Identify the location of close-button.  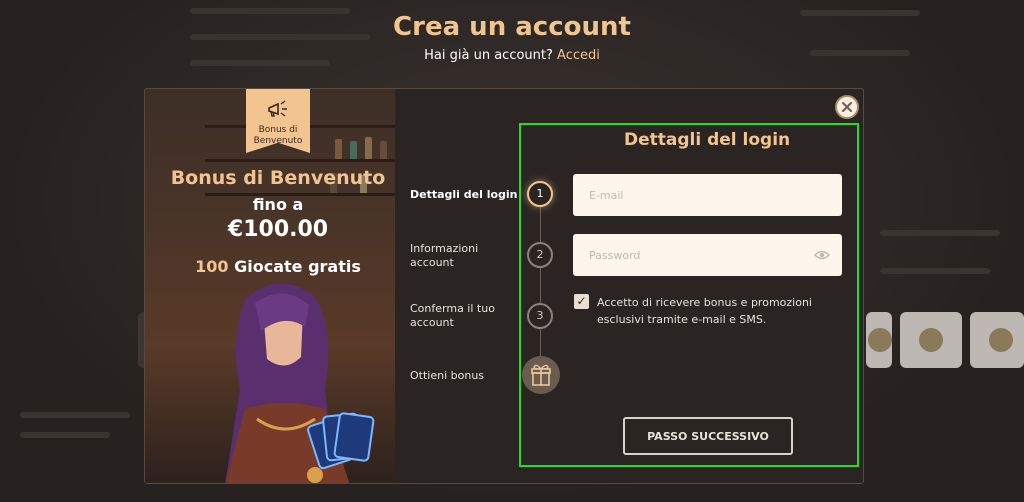
(847, 107).